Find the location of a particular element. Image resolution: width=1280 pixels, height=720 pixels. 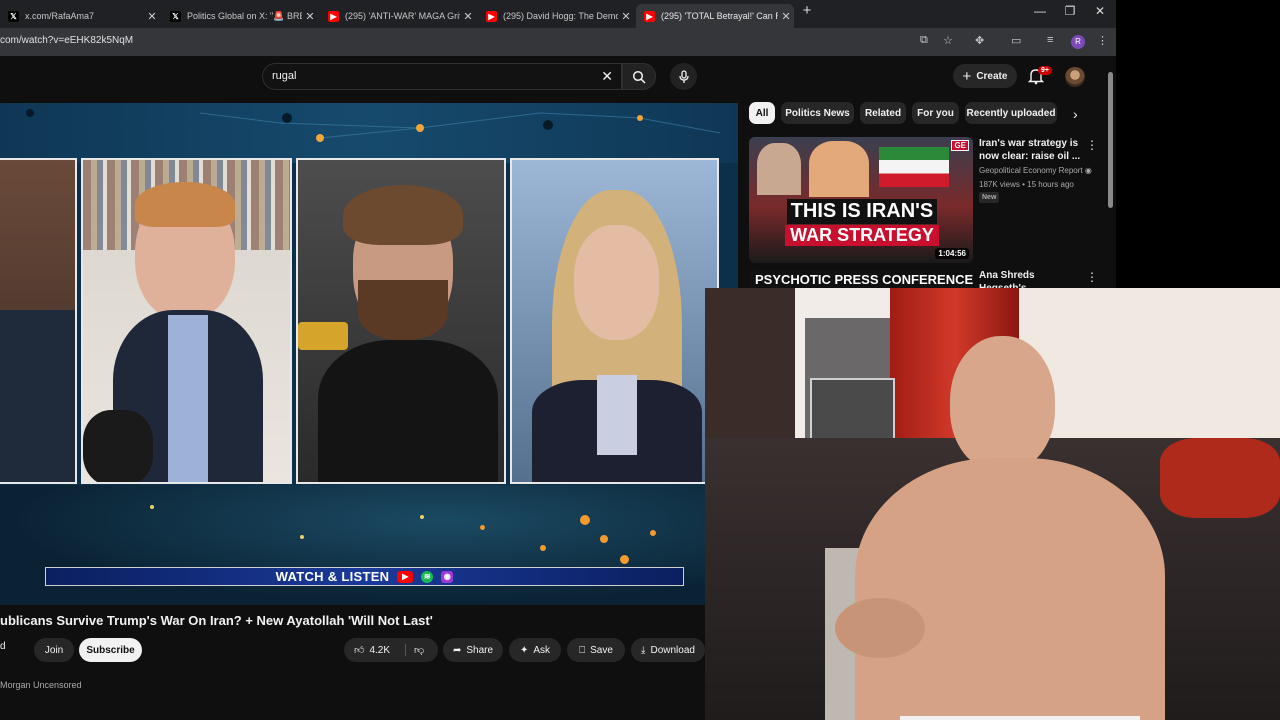

share-icon: ➦ is located at coordinates (457, 650).